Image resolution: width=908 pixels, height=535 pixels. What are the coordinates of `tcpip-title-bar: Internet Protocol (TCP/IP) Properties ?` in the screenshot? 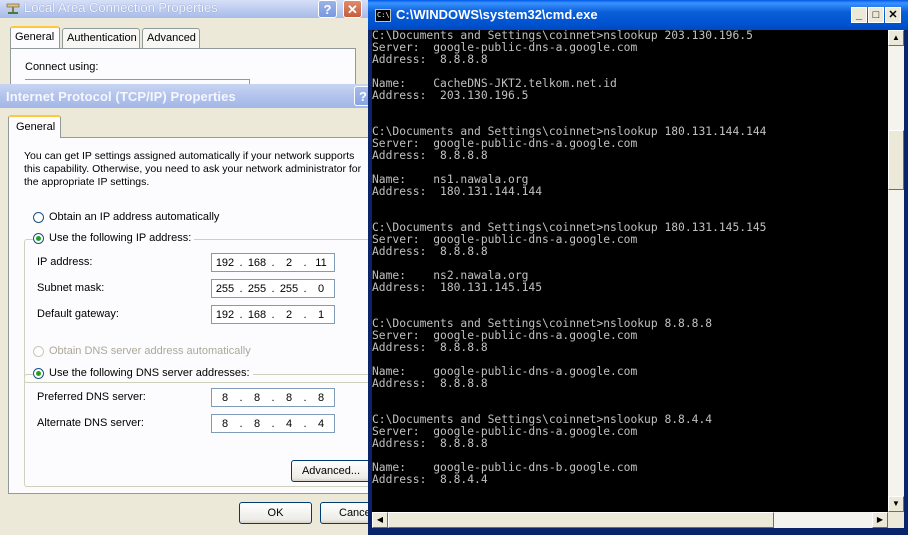 It's located at (186, 96).